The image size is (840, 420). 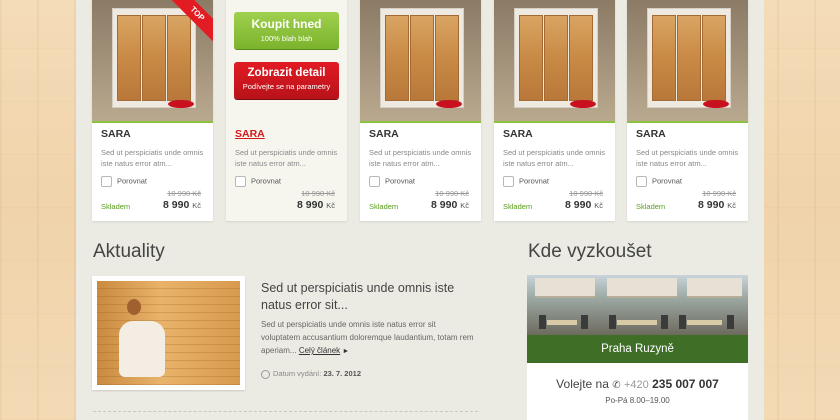 What do you see at coordinates (637, 305) in the screenshot?
I see `location-image` at bounding box center [637, 305].